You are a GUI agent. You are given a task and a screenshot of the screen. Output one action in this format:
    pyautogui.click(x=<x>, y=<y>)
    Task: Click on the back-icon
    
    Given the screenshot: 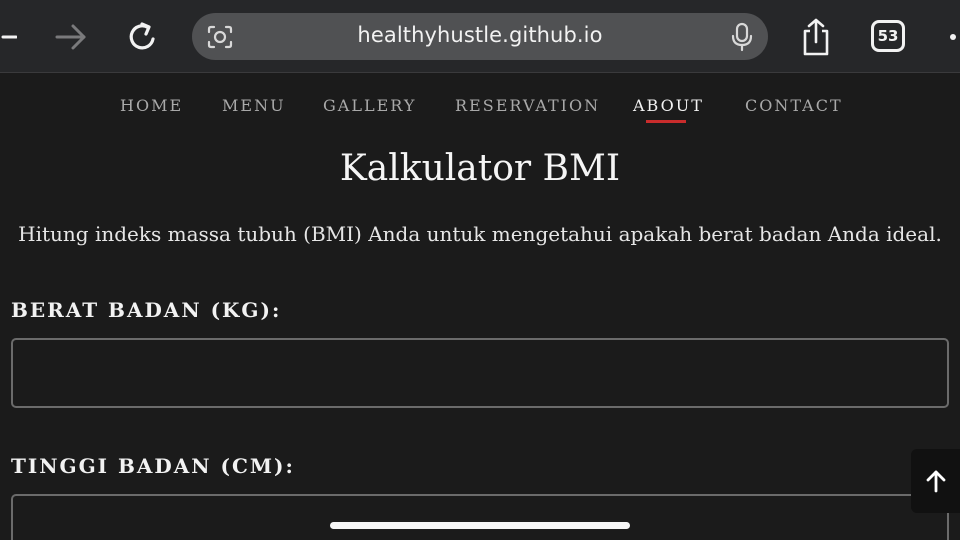 What is the action you would take?
    pyautogui.click(x=9, y=37)
    